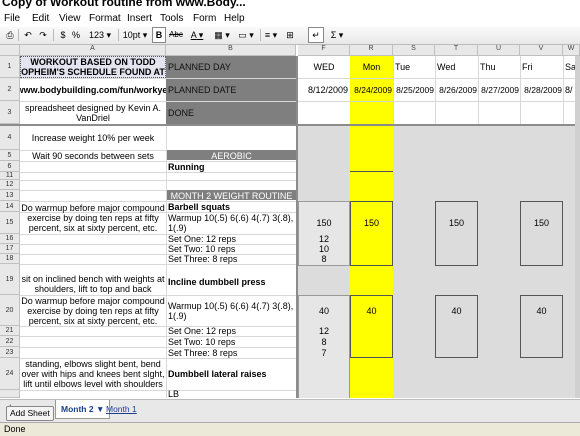  I want to click on day-cell-u: Thu, so click(499, 67).